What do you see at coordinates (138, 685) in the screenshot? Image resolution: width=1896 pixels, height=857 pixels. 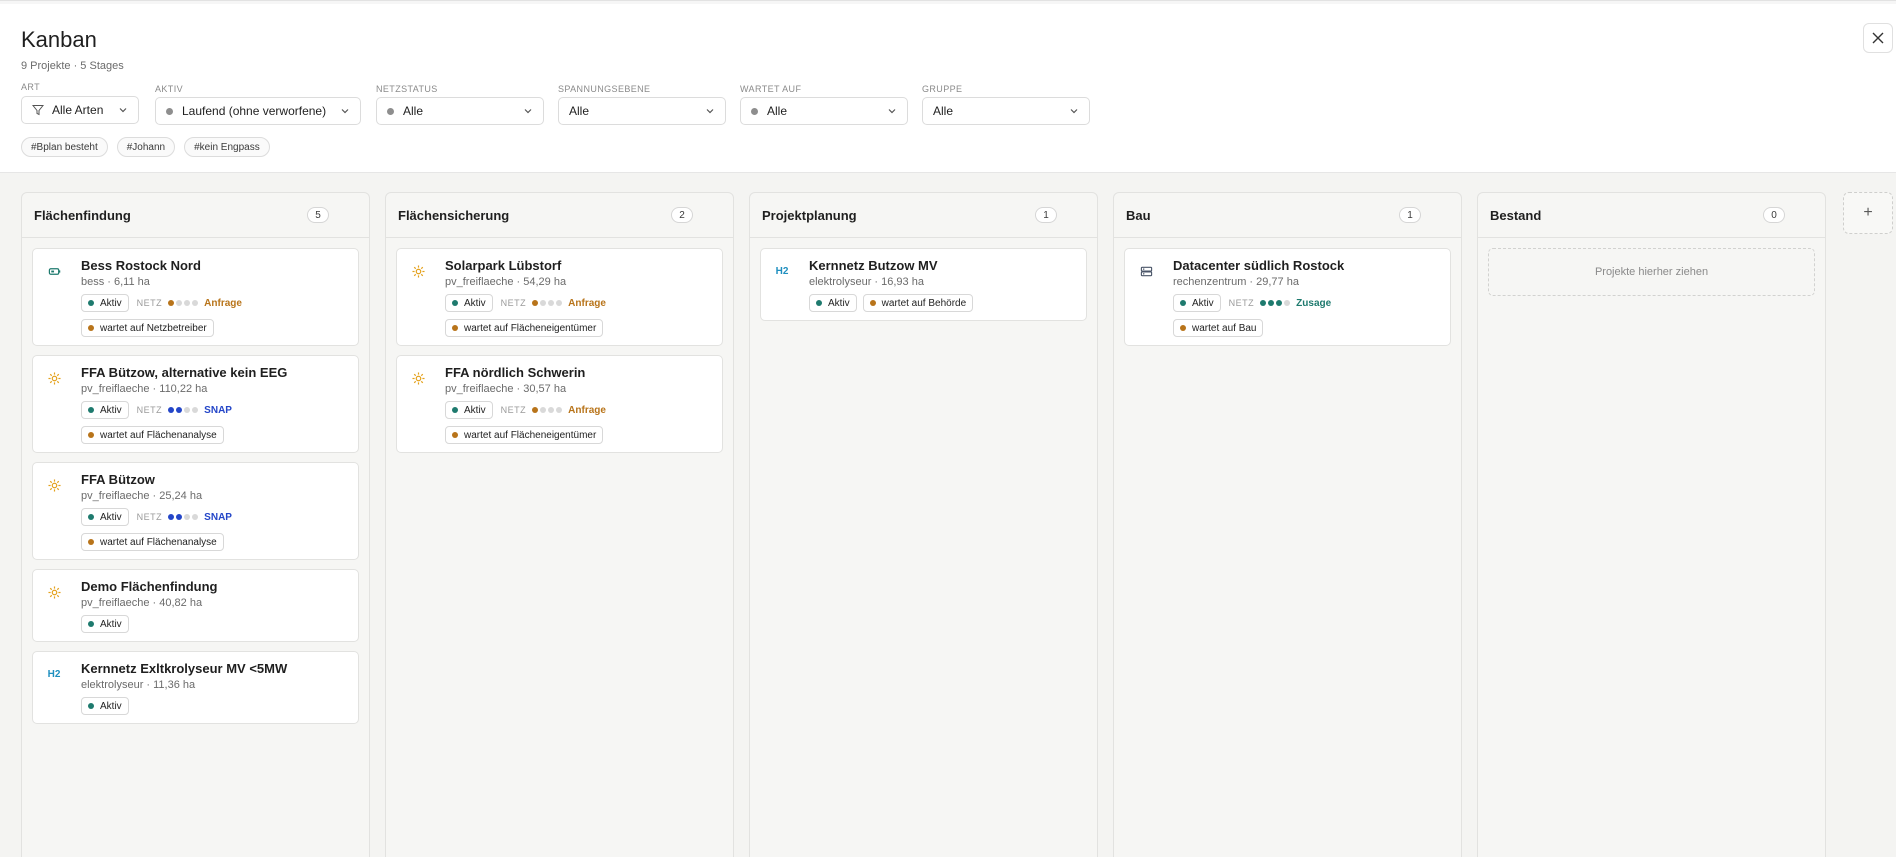 I see `card-meta: elektrolyseur · 11,36 ha` at bounding box center [138, 685].